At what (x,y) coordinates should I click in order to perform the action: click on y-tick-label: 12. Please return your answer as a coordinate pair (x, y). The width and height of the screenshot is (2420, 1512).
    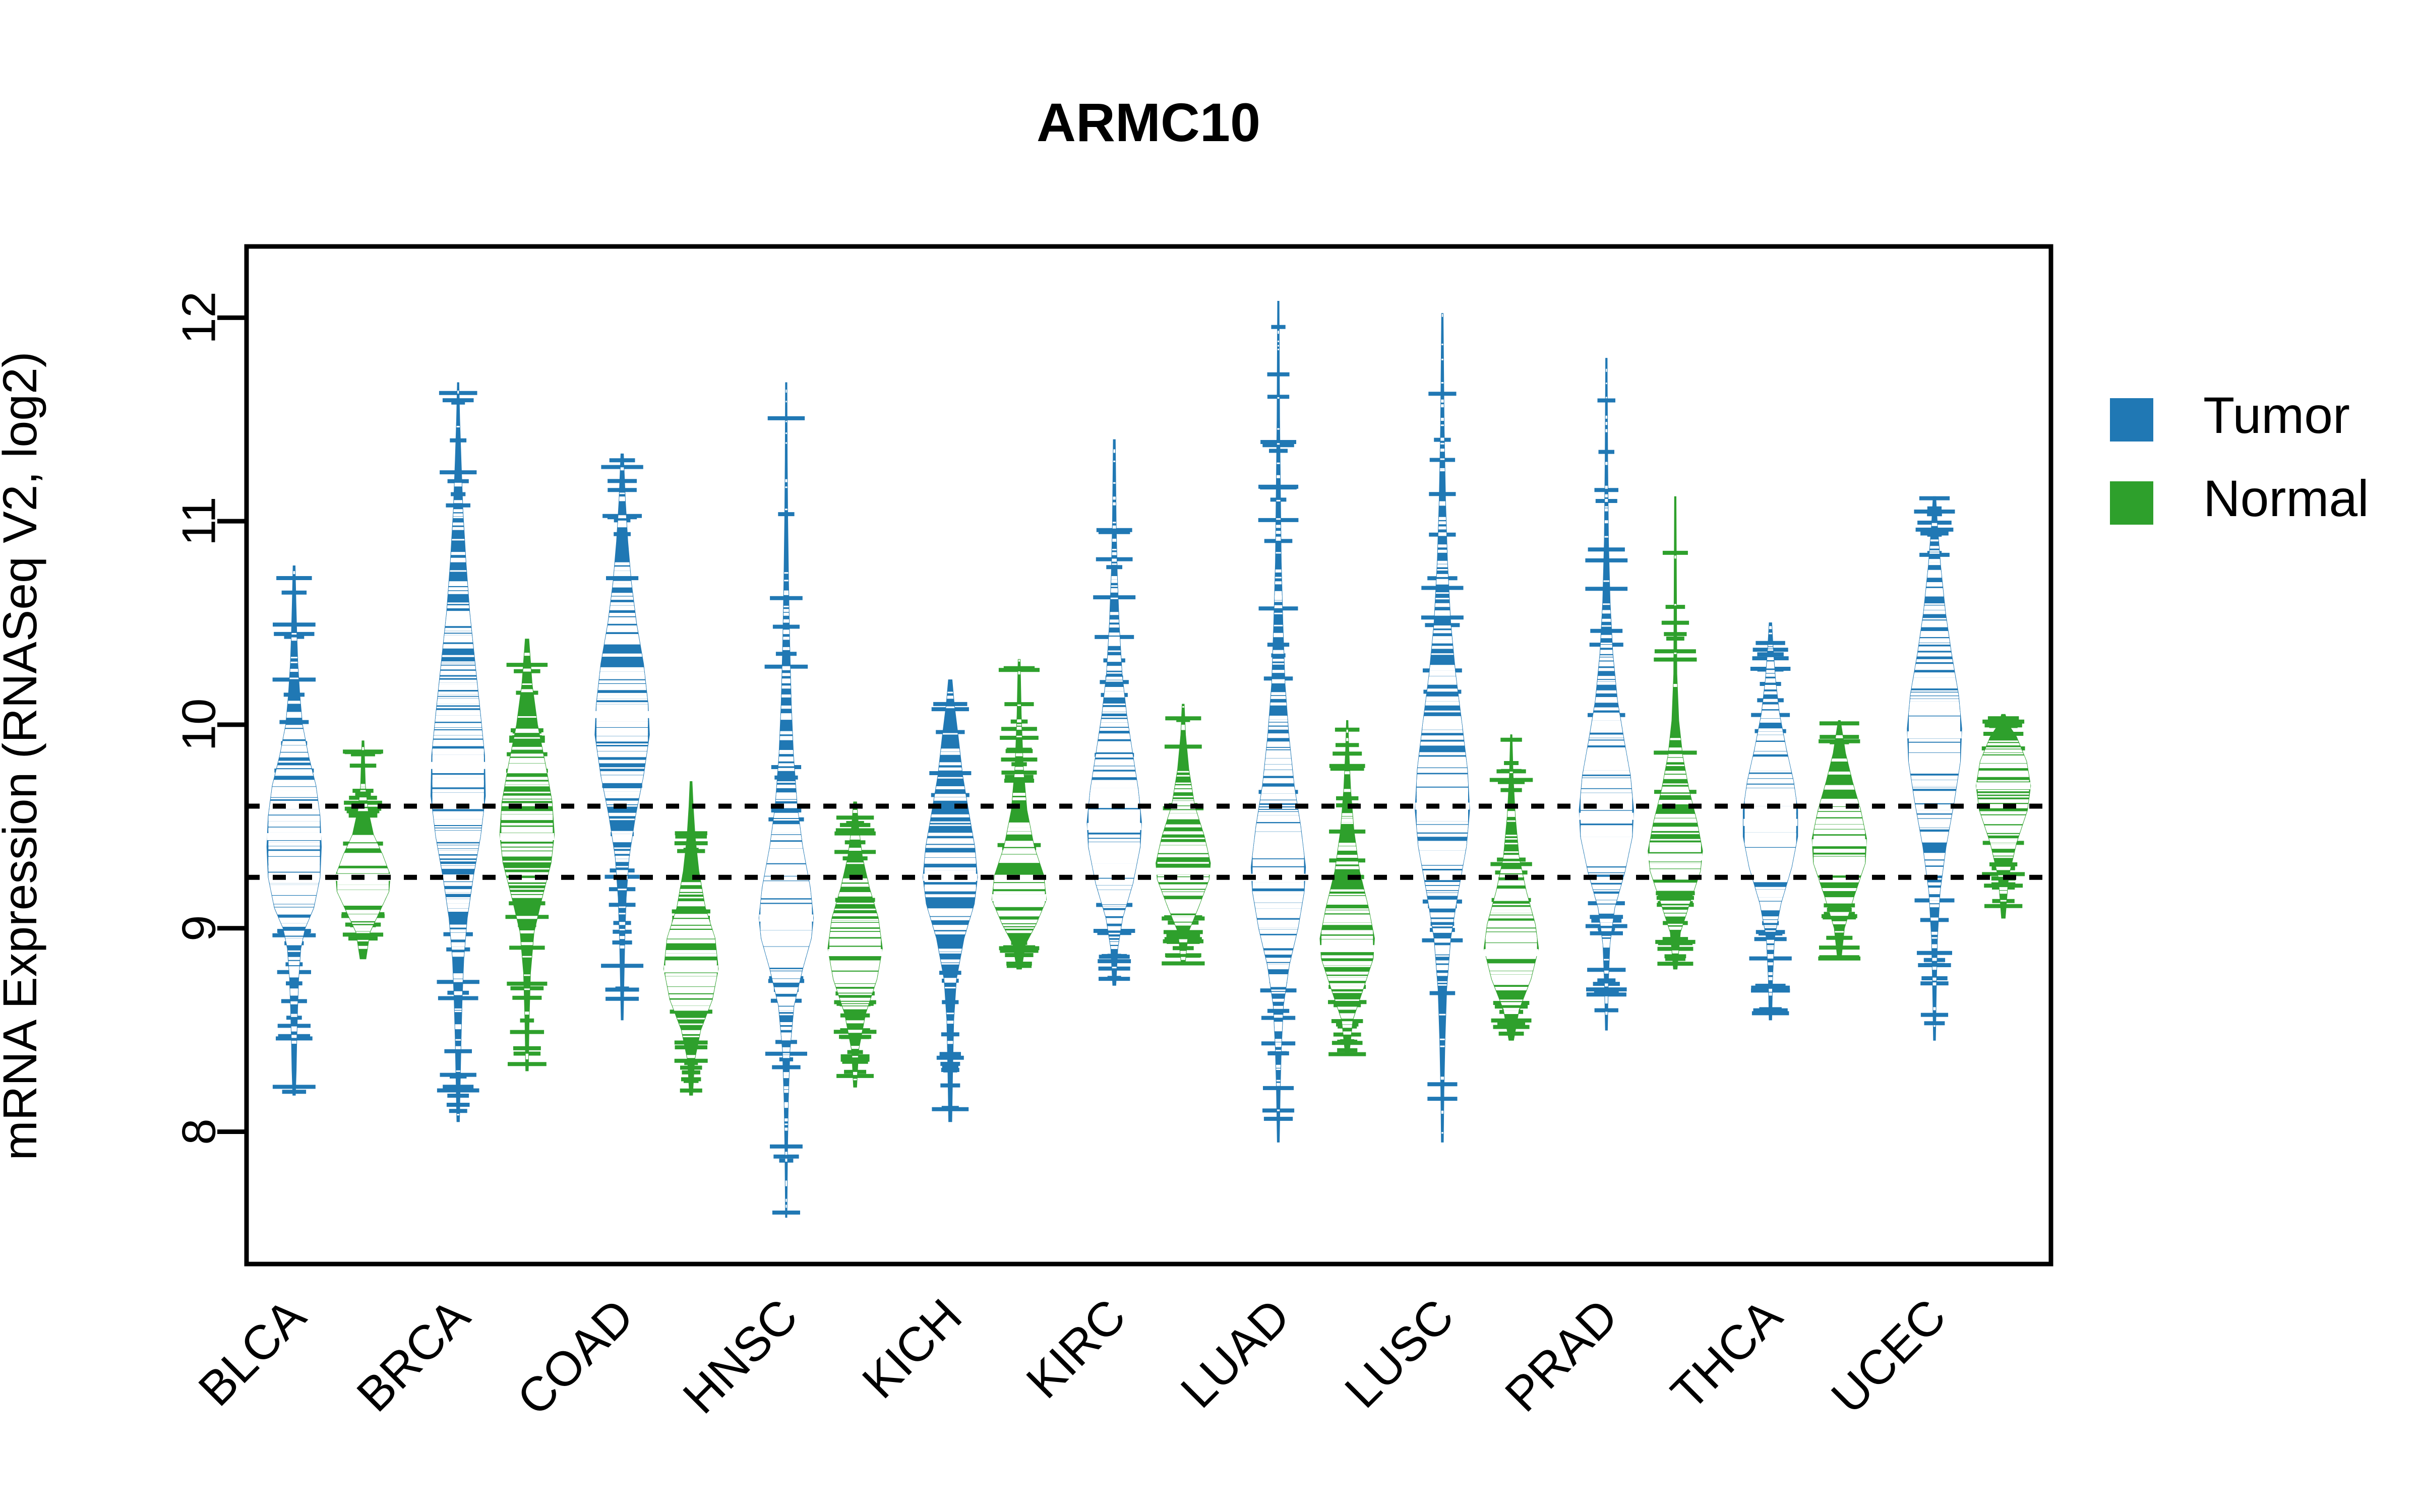
    Looking at the image, I should click on (198, 317).